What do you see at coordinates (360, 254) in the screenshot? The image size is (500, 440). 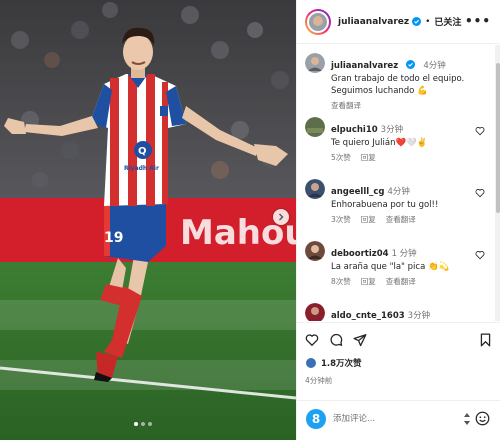 I see `comment-username: deboortiz04` at bounding box center [360, 254].